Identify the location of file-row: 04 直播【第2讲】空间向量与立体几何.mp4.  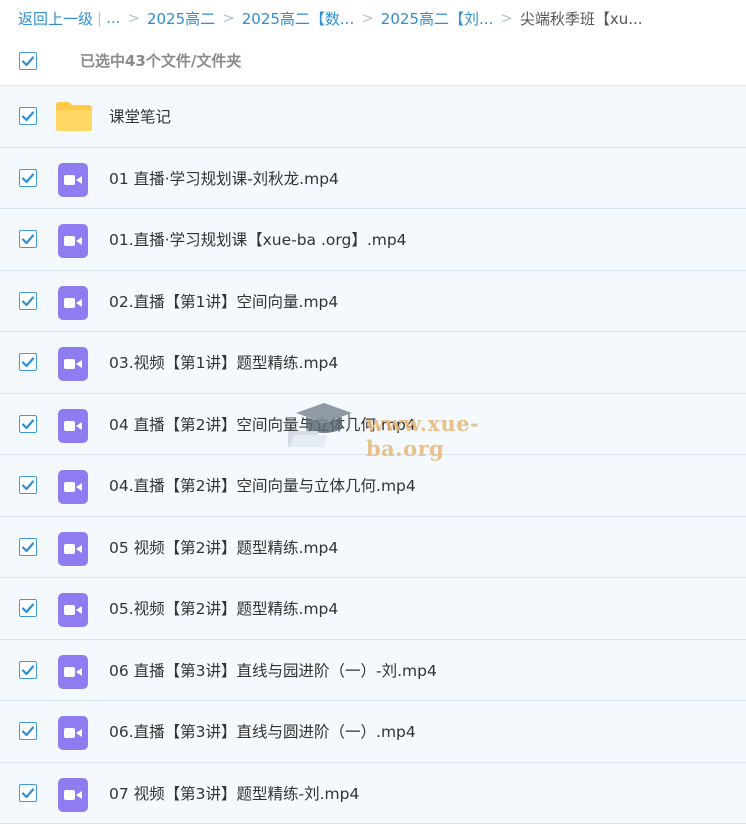
(373, 425).